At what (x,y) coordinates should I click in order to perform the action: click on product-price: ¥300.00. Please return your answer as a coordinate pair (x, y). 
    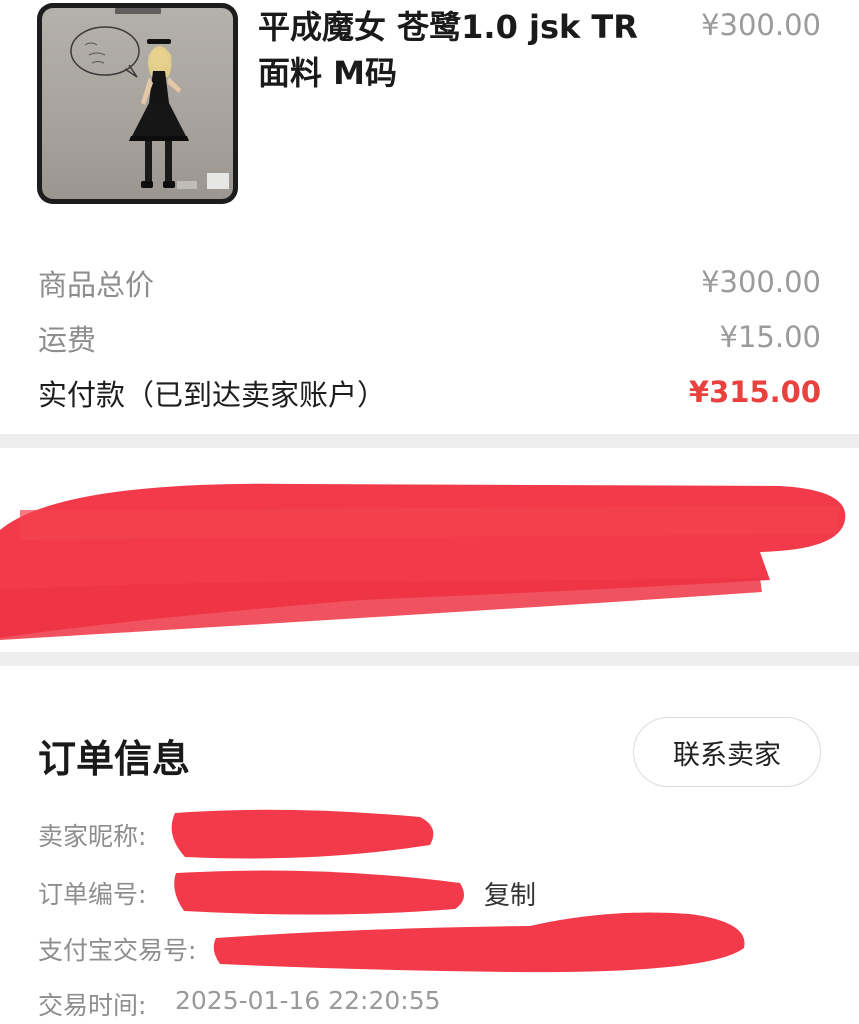
    Looking at the image, I should click on (761, 25).